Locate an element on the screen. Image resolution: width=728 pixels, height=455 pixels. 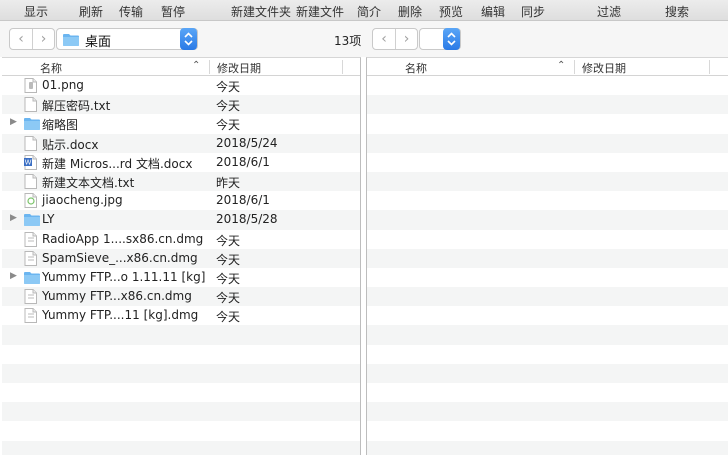
file-name: 缩略图 is located at coordinates (60, 125).